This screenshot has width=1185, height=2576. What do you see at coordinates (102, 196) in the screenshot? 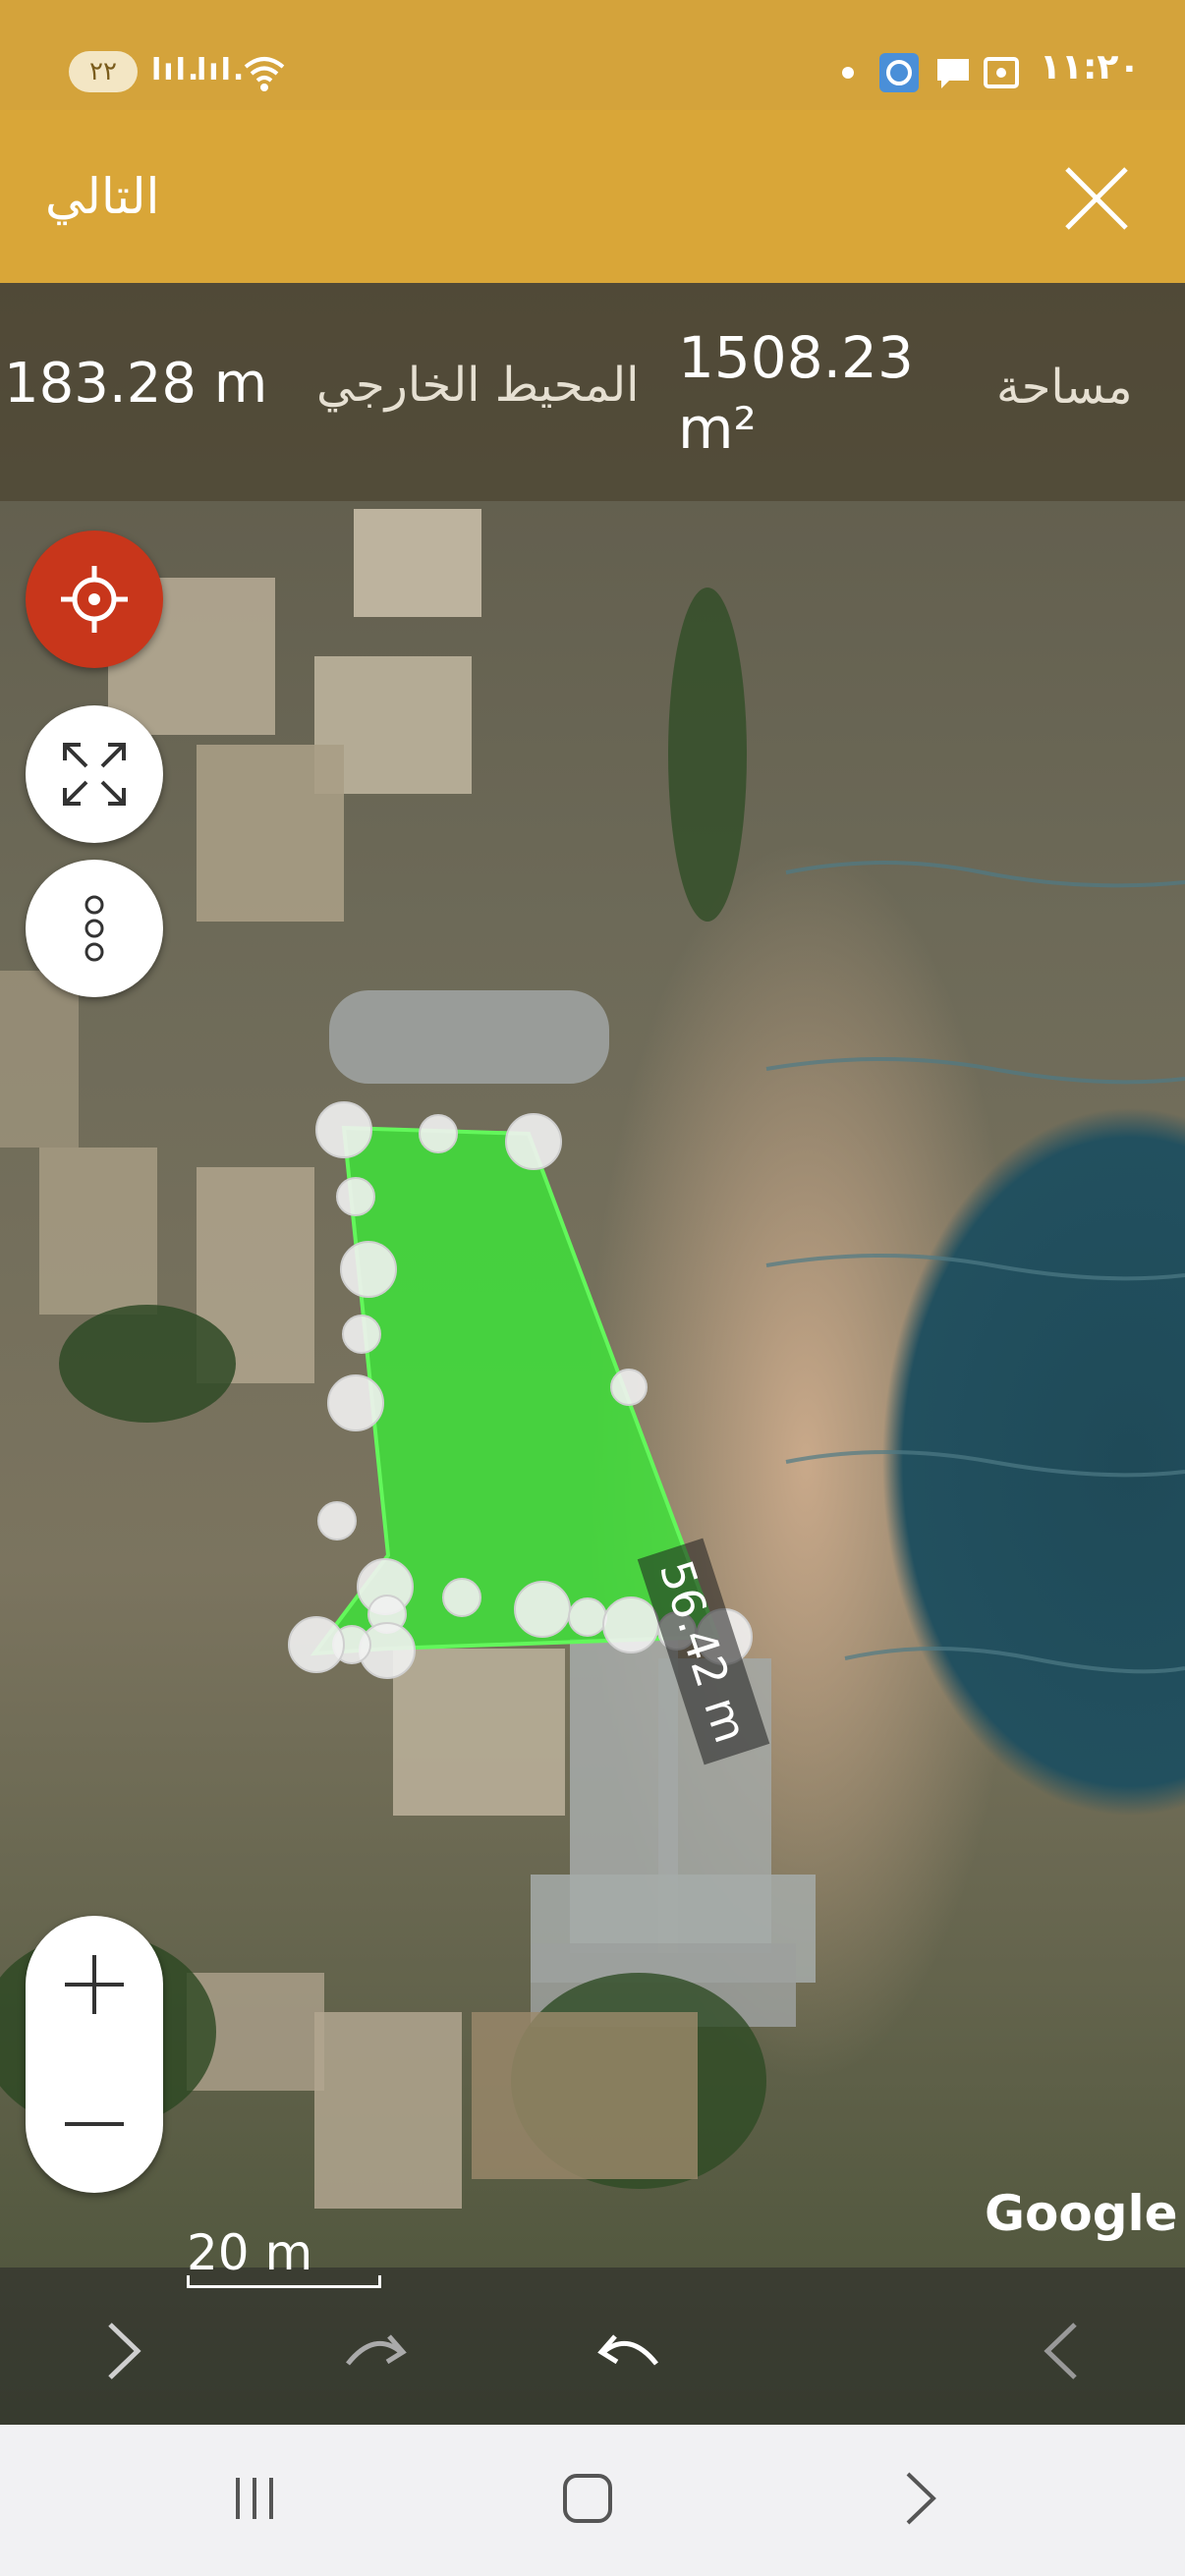
I see `next-button: التالي` at bounding box center [102, 196].